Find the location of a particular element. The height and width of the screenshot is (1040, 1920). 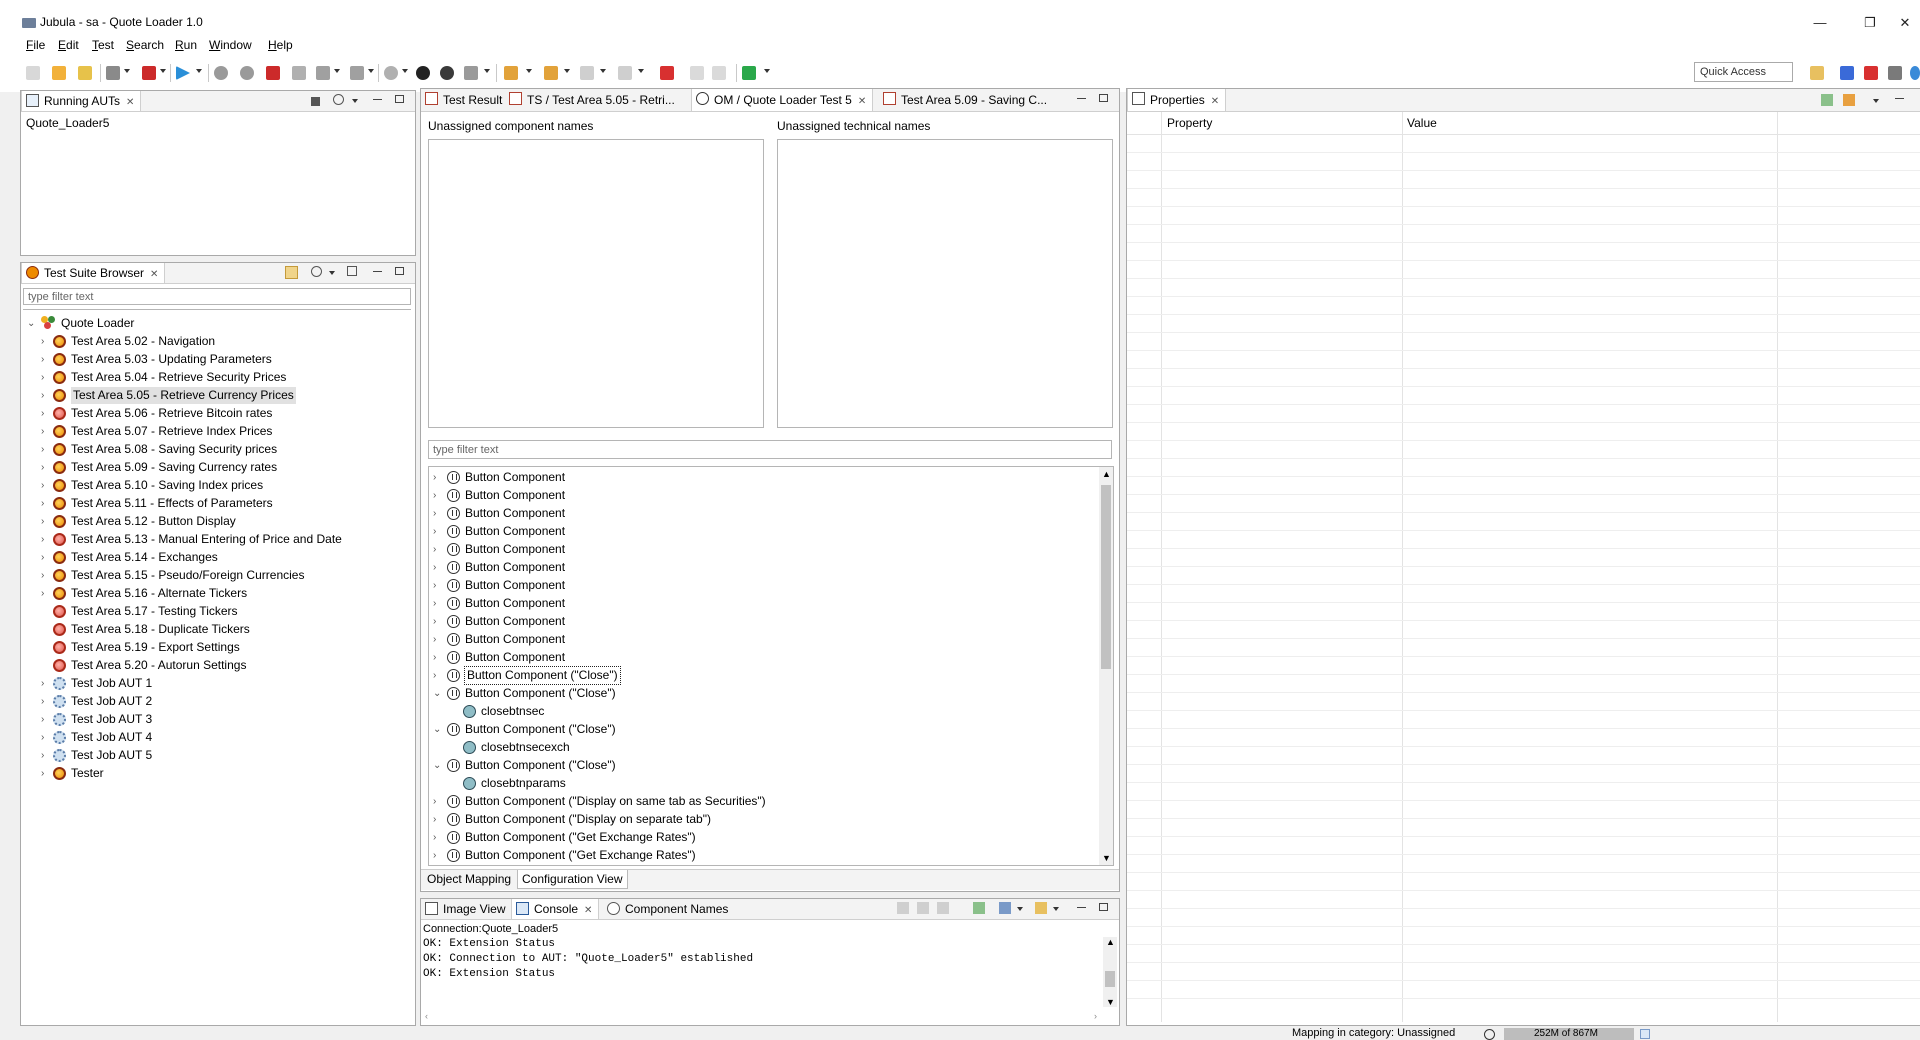

memory-indicator: 252M of 867M is located at coordinates (1569, 1034).